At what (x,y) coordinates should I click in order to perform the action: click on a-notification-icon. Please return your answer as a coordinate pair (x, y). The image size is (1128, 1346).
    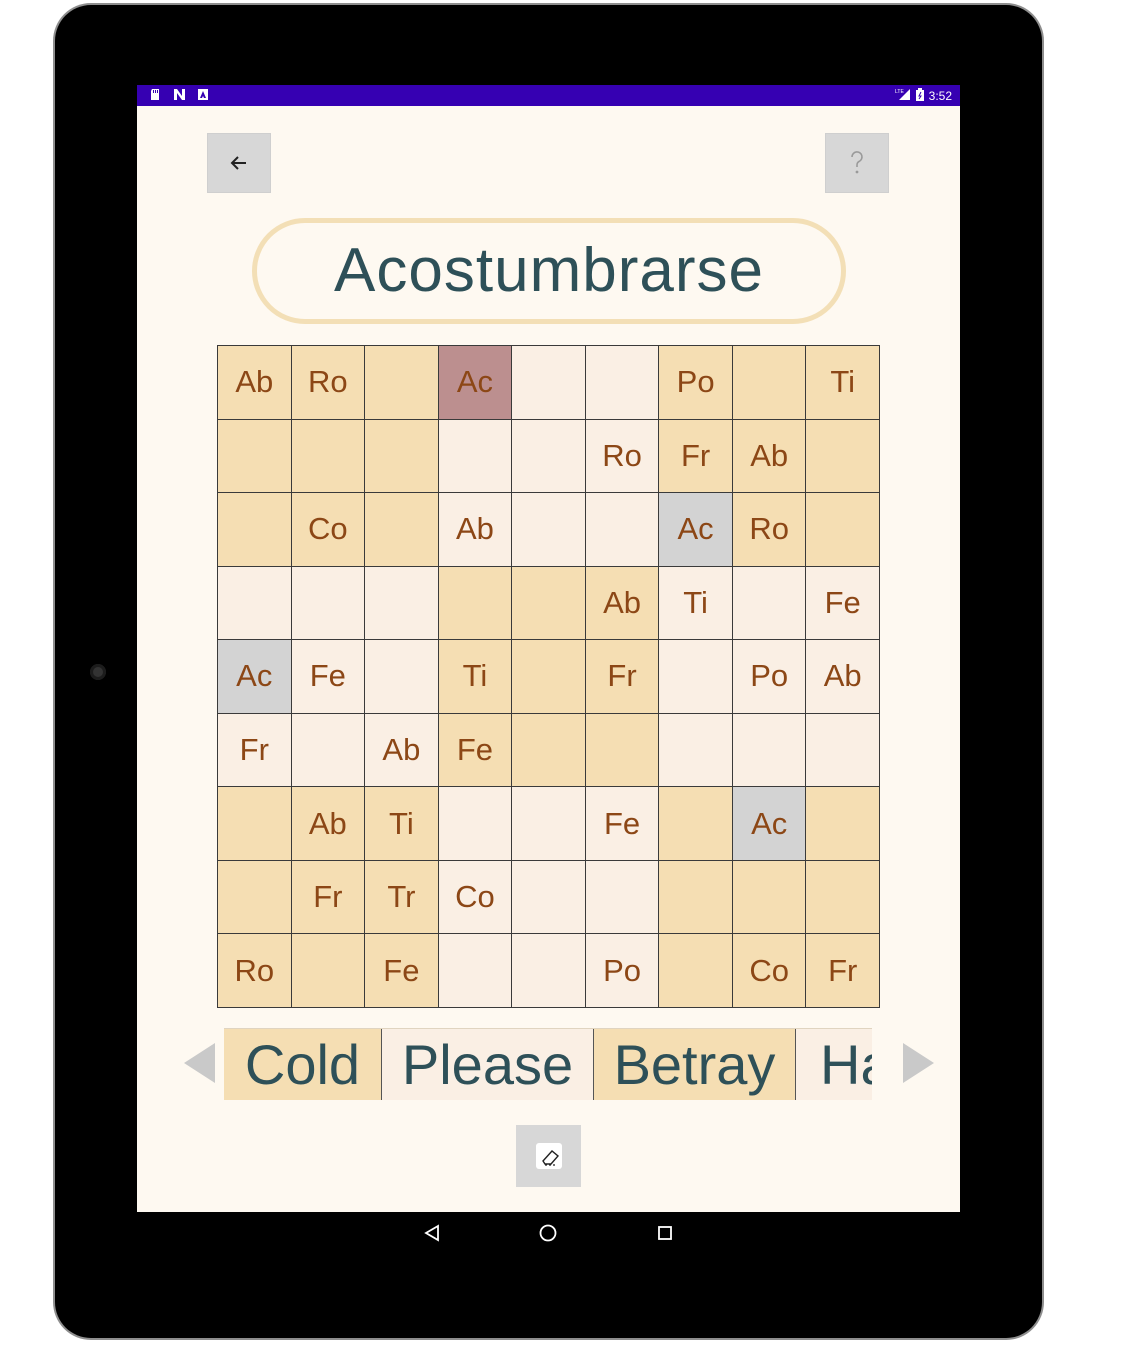
    Looking at the image, I should click on (203, 94).